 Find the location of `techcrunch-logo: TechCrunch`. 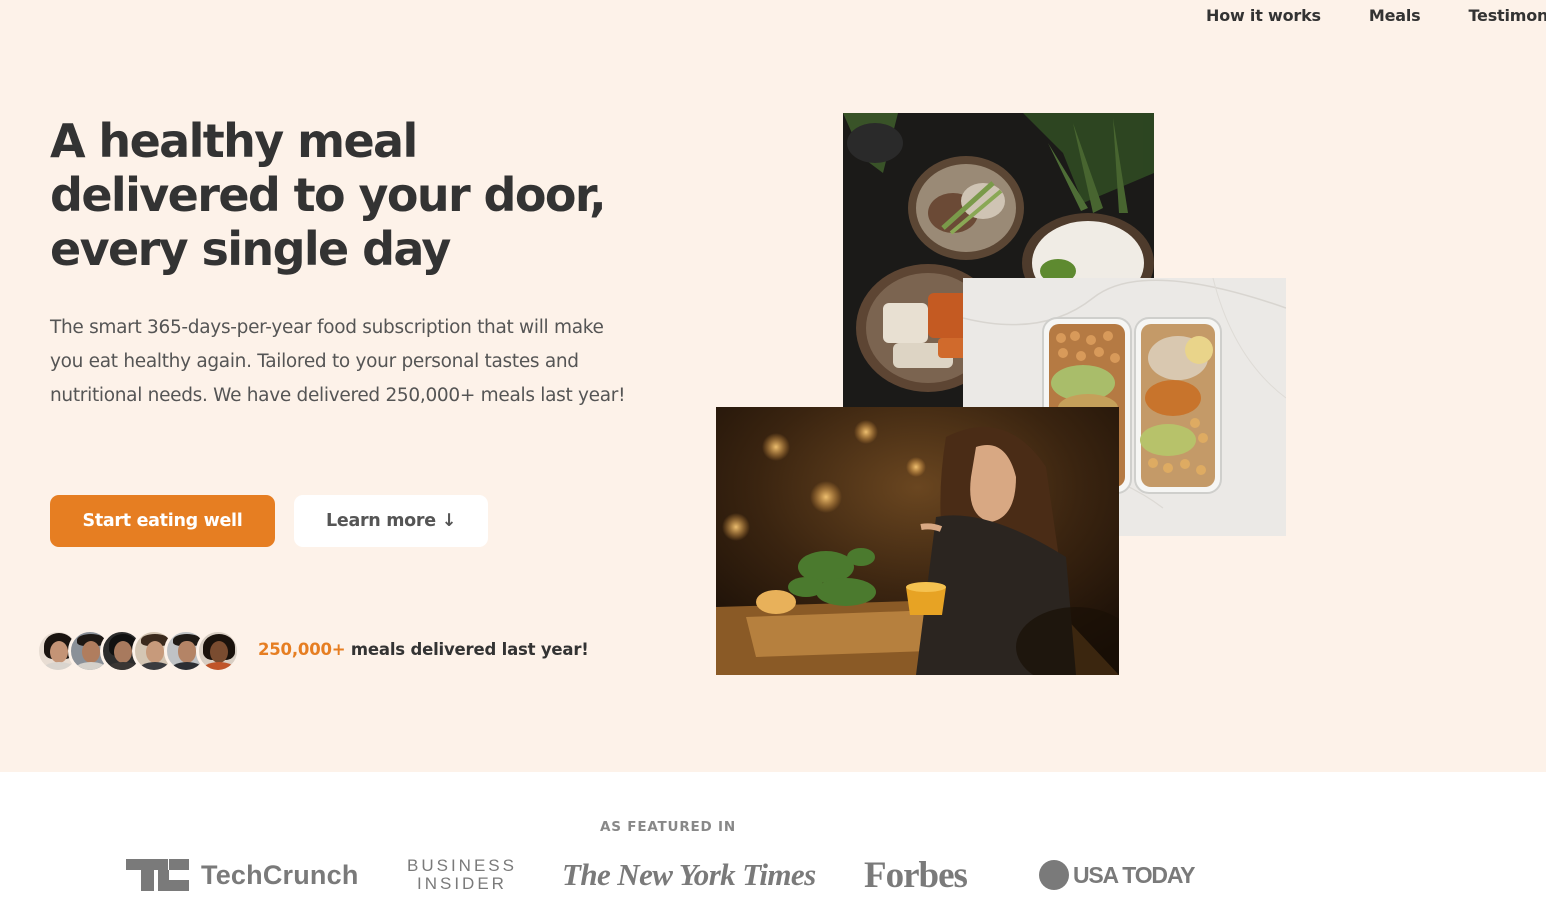

techcrunch-logo: TechCrunch is located at coordinates (242, 875).